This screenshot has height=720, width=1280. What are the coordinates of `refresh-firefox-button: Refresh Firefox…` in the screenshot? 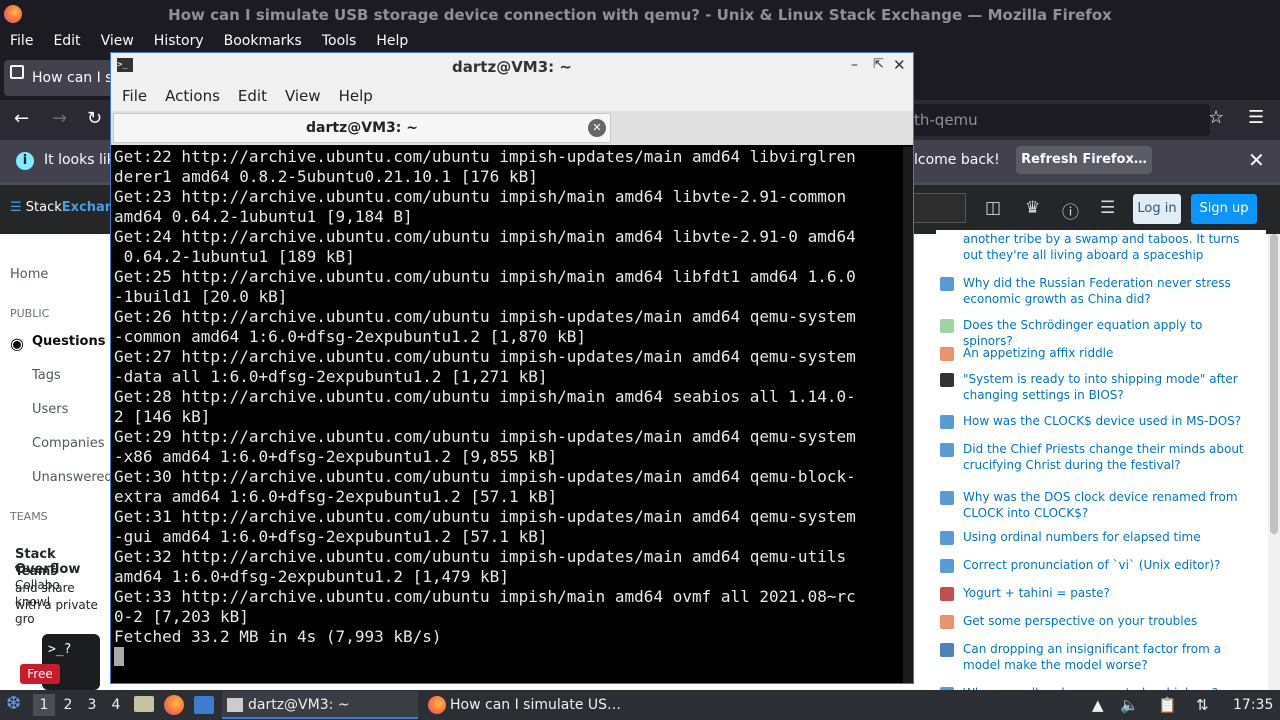 It's located at (1084, 160).